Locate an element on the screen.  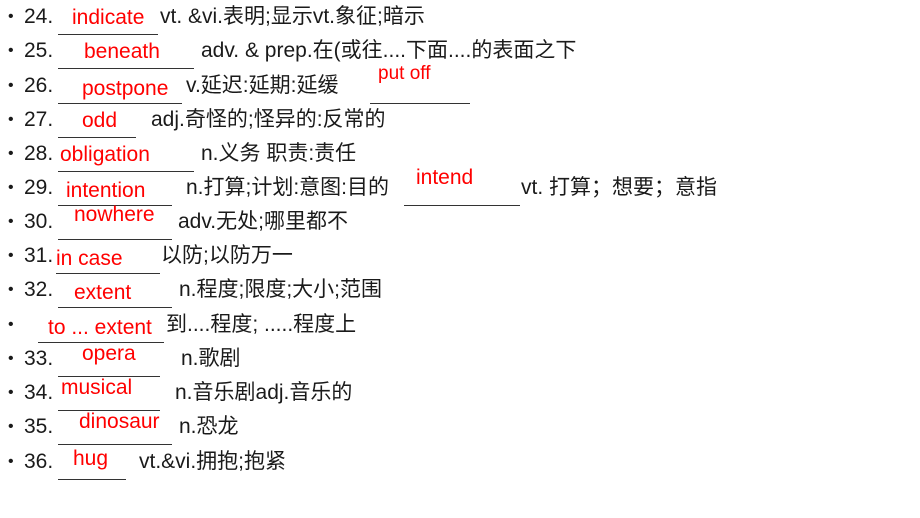
answer-text: extent is located at coordinates (103, 292).